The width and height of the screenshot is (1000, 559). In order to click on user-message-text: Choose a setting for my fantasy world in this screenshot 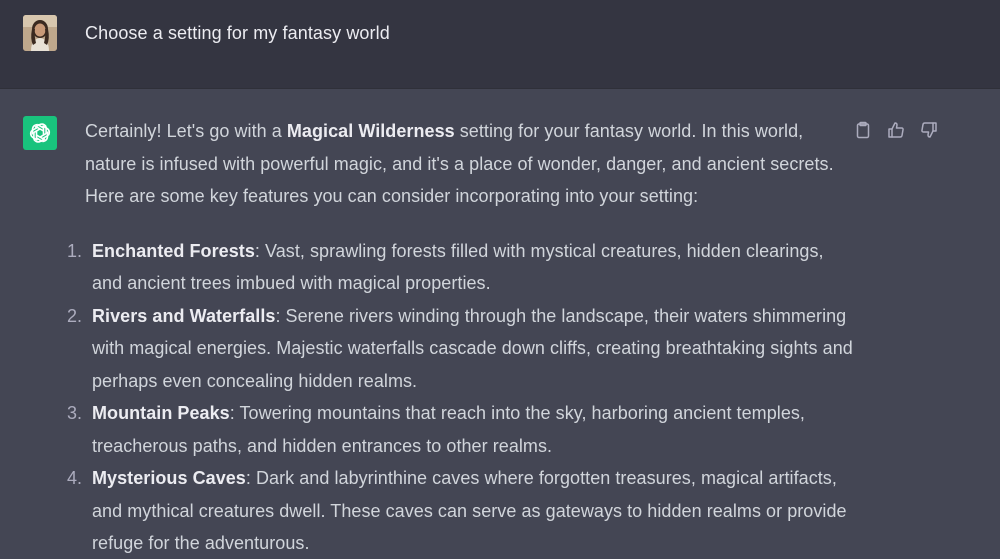, I will do `click(237, 33)`.